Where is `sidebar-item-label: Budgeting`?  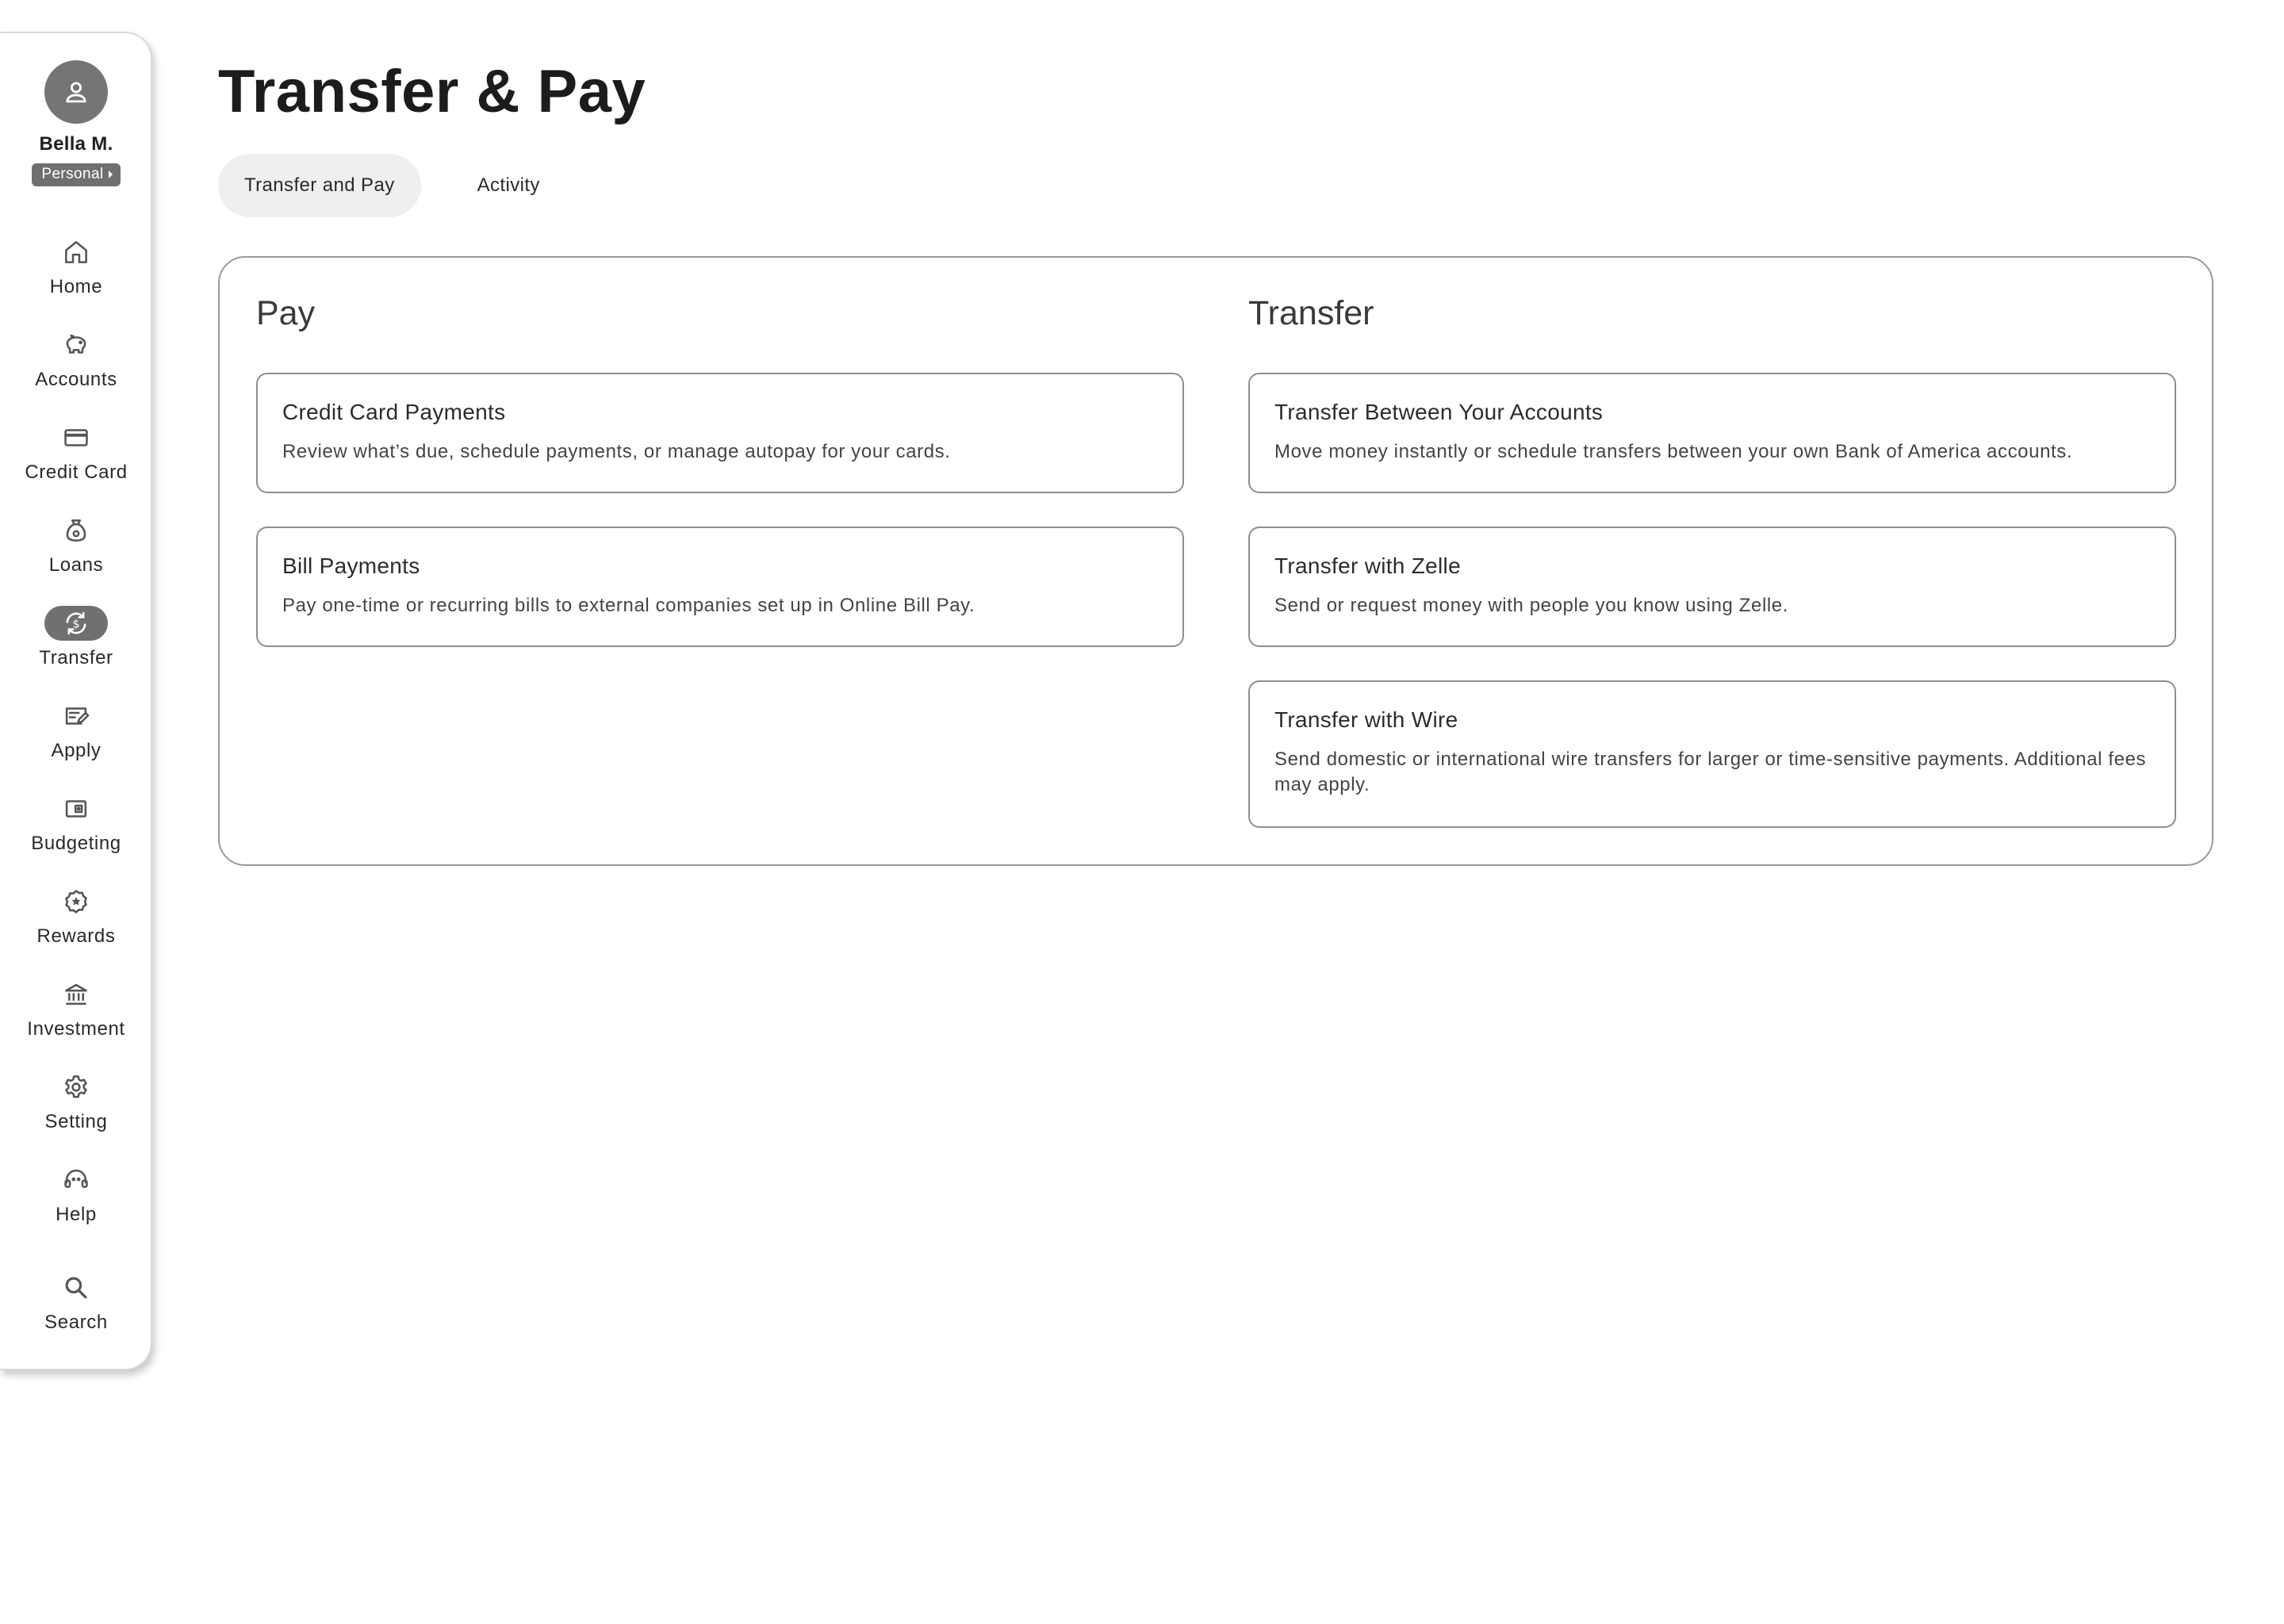
sidebar-item-label: Budgeting is located at coordinates (76, 843).